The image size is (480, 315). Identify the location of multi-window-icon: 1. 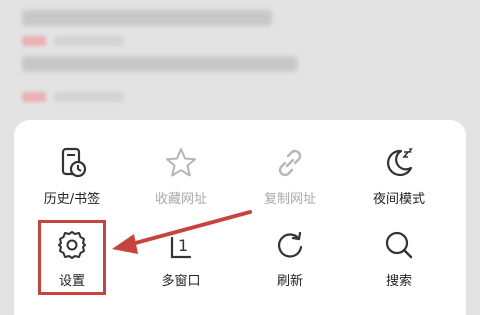
(181, 247).